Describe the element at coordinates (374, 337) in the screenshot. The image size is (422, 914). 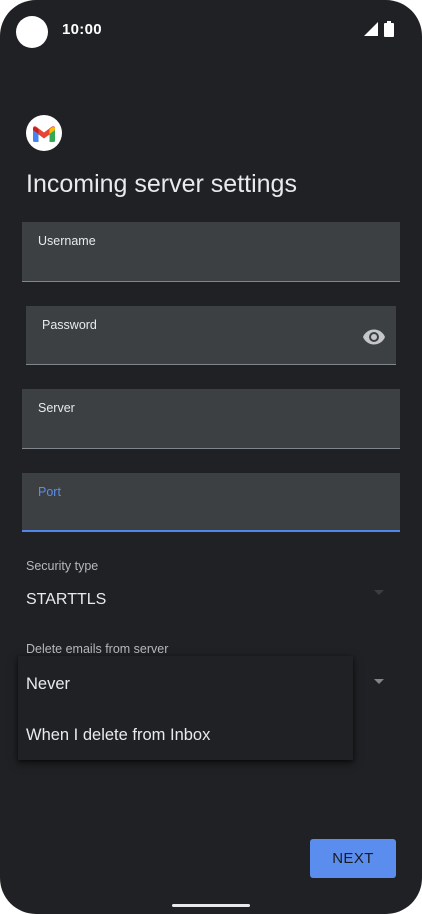
I see `eye-icon` at that location.